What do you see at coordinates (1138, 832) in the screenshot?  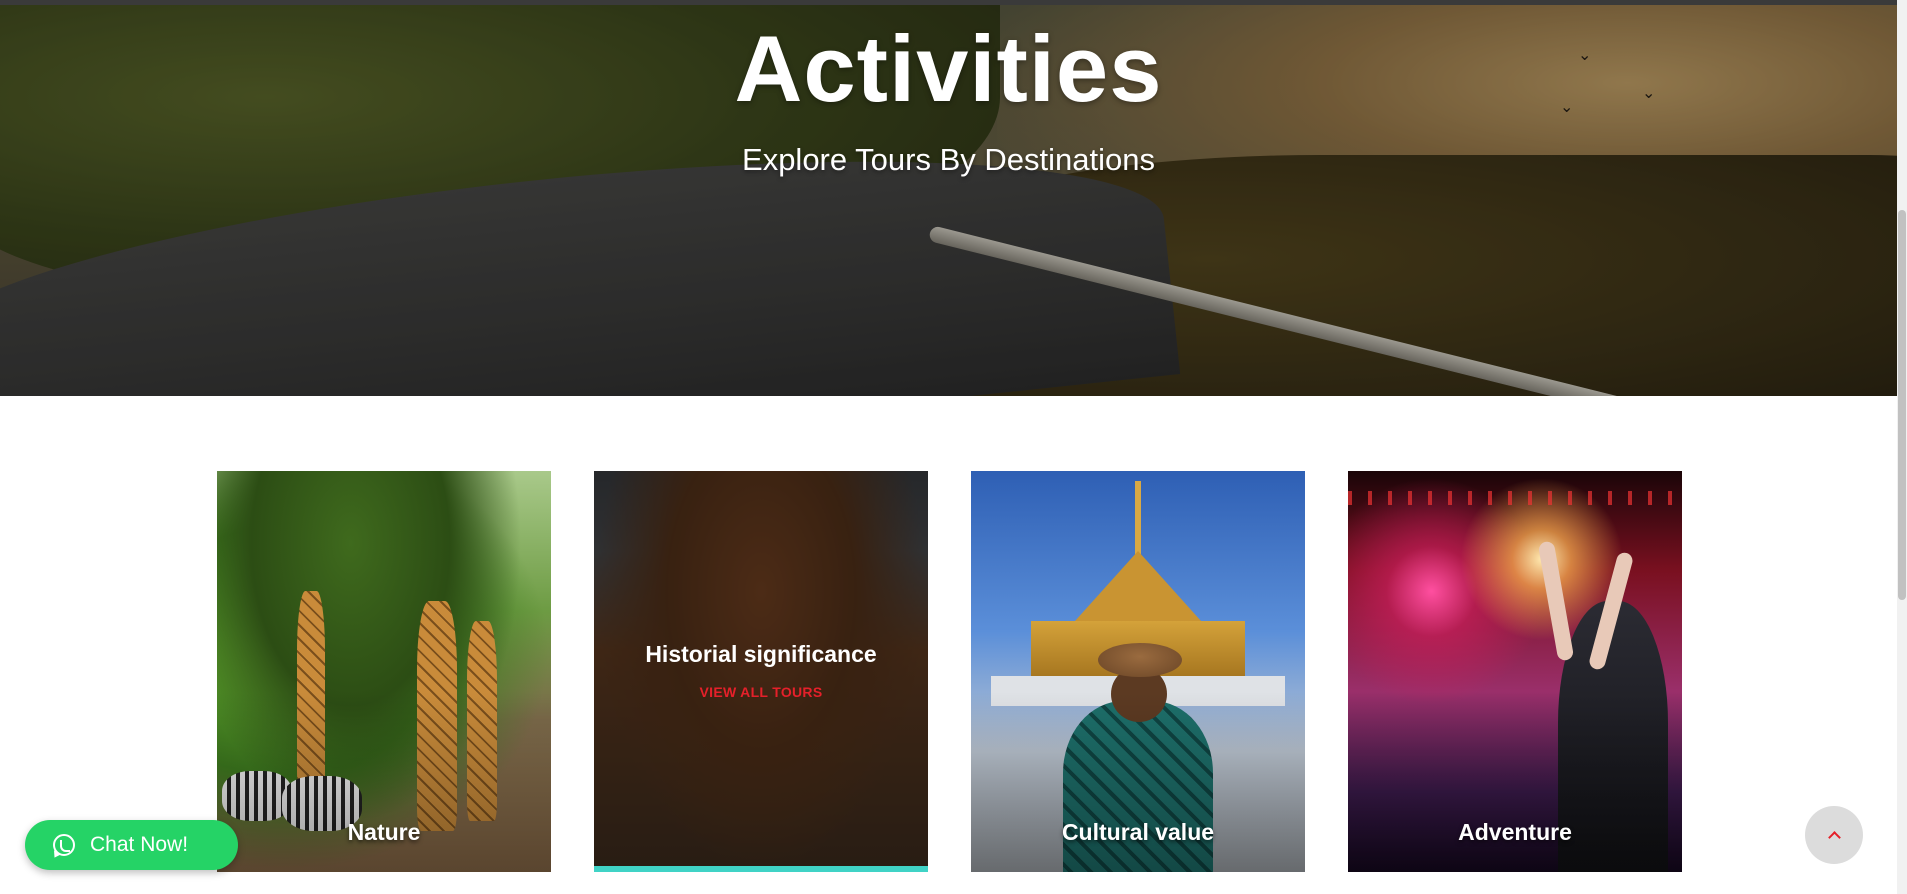 I see `card-title: Cultural value` at bounding box center [1138, 832].